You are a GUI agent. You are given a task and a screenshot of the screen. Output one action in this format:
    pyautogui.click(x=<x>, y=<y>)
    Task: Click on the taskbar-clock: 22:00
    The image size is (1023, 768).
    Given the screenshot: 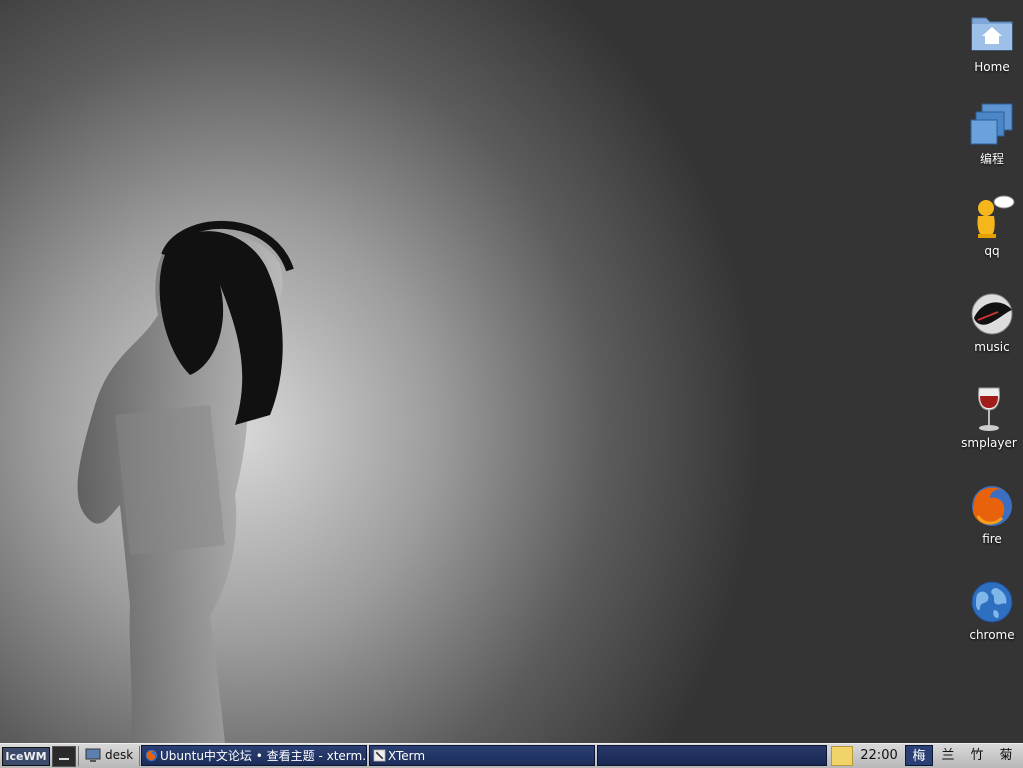 What is the action you would take?
    pyautogui.click(x=879, y=755)
    